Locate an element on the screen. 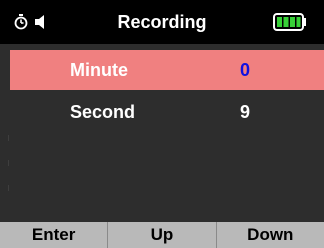 The height and width of the screenshot is (248, 324). row-label: Second is located at coordinates (103, 112).